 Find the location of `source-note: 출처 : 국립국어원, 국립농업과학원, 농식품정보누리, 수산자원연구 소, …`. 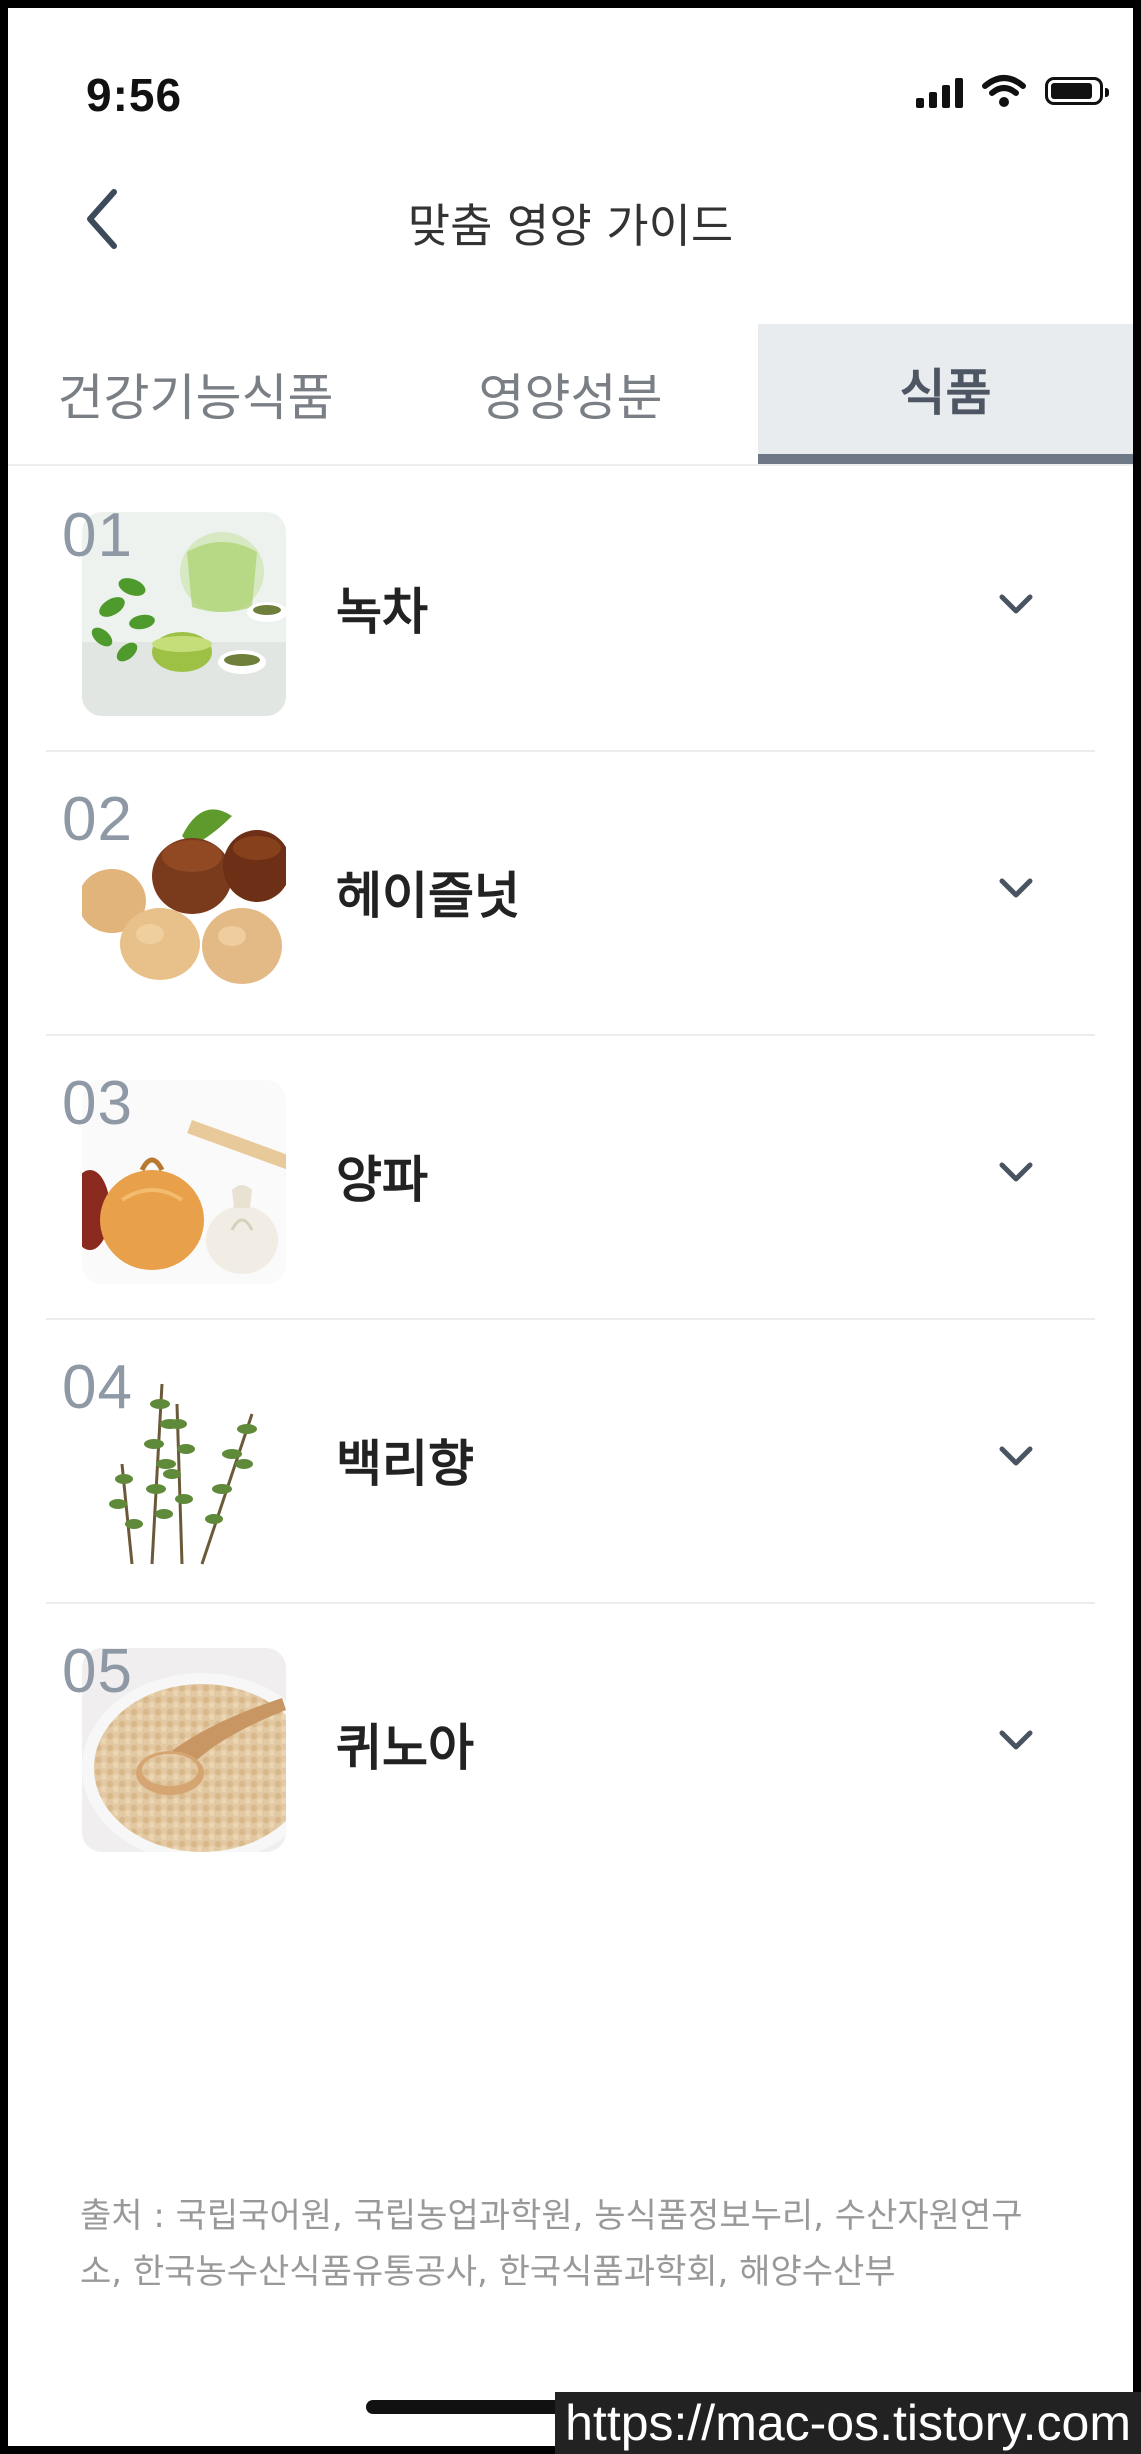

source-note: 출처 : 국립국어원, 국립농업과학원, 농식품정보누리, 수산자원연구 소, … is located at coordinates (575, 2244).